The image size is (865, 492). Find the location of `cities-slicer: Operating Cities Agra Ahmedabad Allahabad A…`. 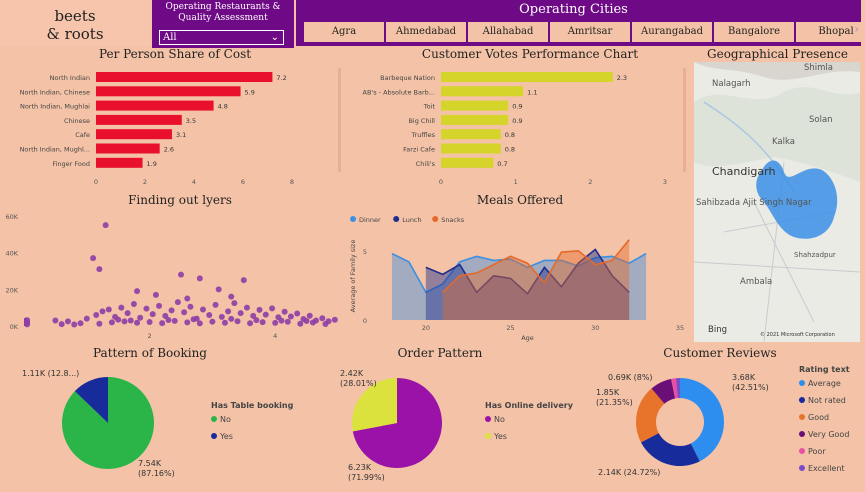

cities-slicer: Operating Cities Agra Ahmedabad Allahabad A… is located at coordinates (580, 23).